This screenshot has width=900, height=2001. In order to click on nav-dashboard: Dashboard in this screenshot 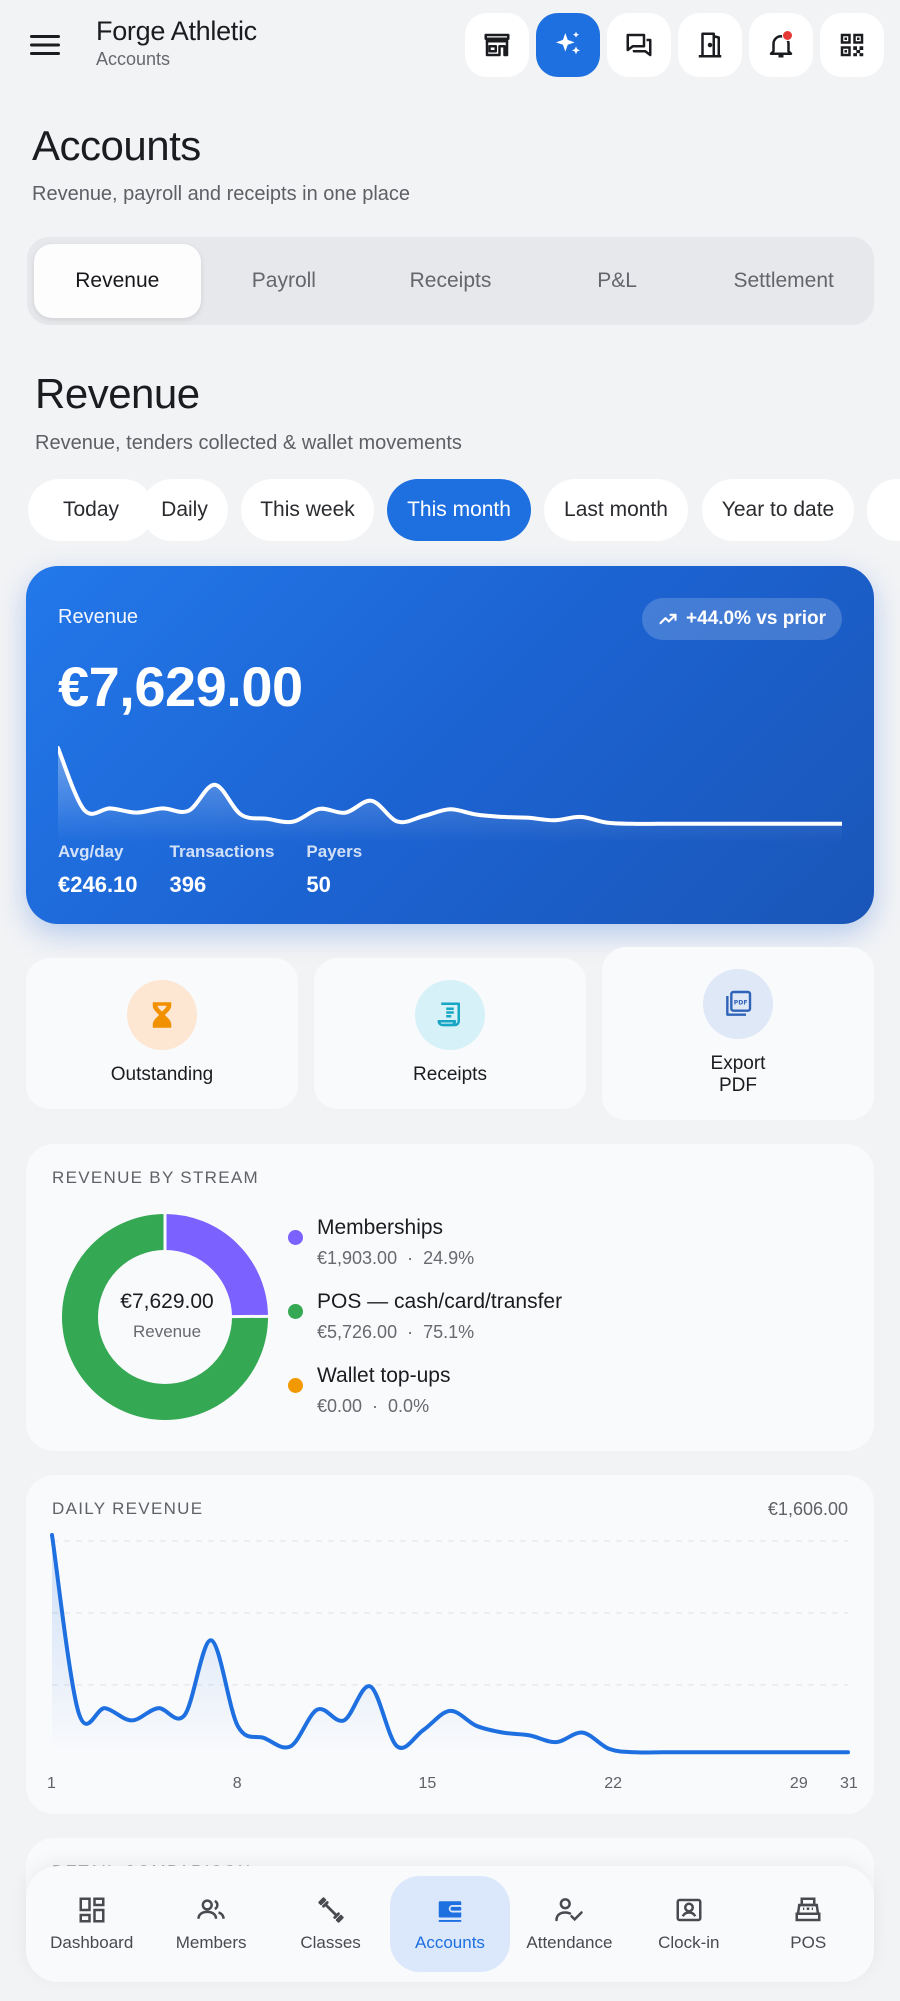, I will do `click(91, 1924)`.